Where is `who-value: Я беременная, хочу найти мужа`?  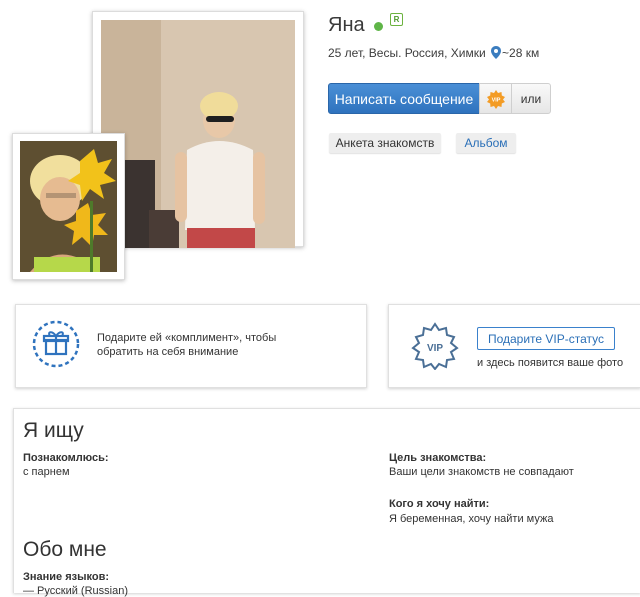 who-value: Я беременная, хочу найти мужа is located at coordinates (471, 519).